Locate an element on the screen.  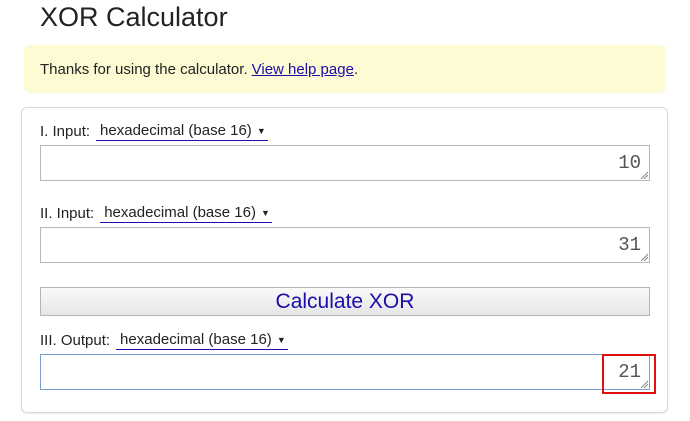
input-2-label-row: II. Input: hexadecimal (base 16) ▼ is located at coordinates (156, 213).